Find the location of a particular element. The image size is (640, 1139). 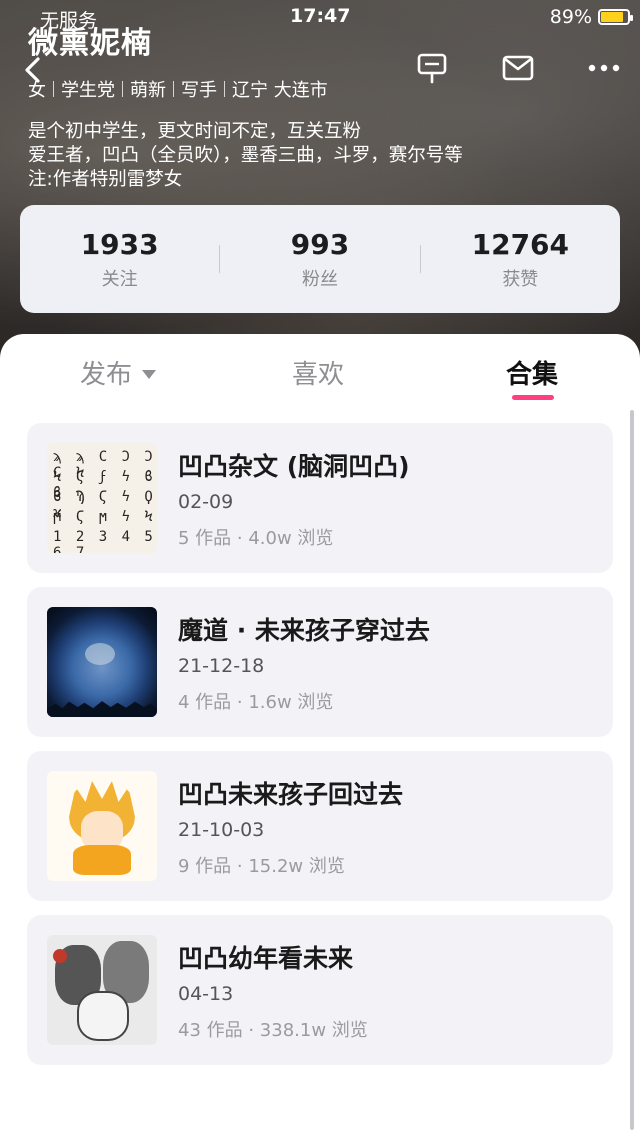

collection-date: 21-12-18 is located at coordinates (221, 666).